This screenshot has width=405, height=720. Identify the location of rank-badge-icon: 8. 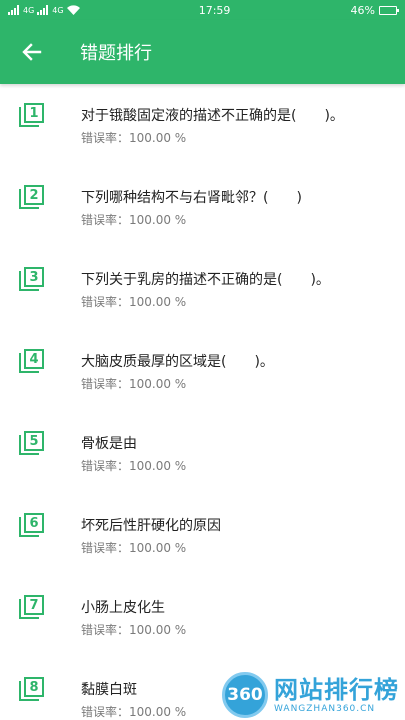
(31, 689).